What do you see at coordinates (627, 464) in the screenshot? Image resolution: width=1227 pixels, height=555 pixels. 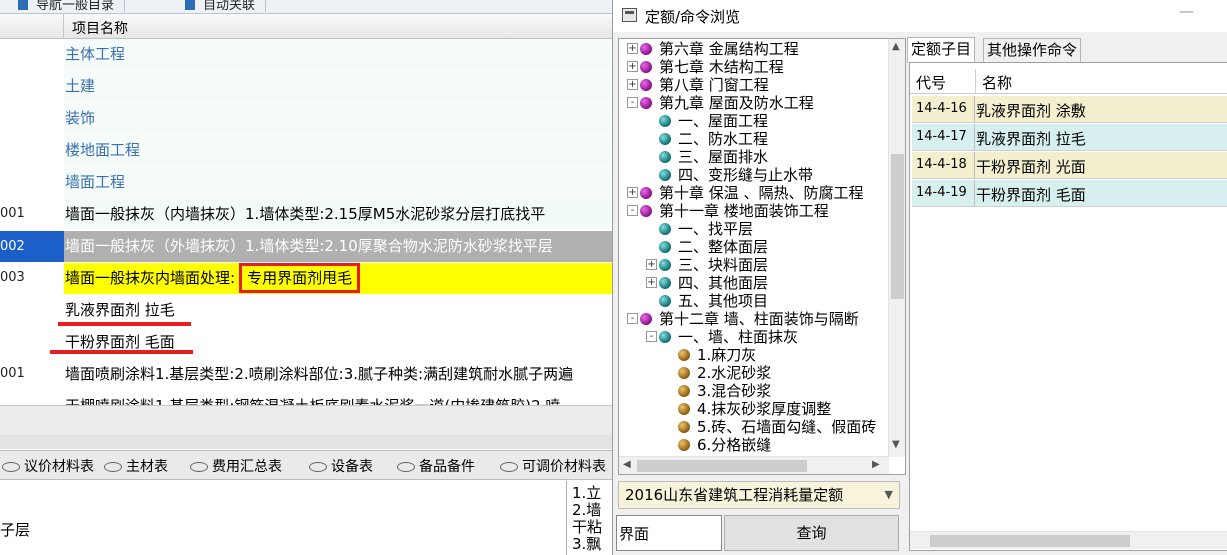 I see `scroll-left-icon: ◀` at bounding box center [627, 464].